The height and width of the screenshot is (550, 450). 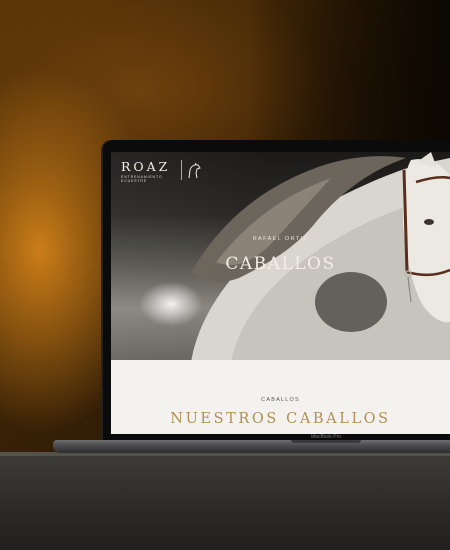 What do you see at coordinates (280, 400) in the screenshot?
I see `section-kicker: CABALLOS` at bounding box center [280, 400].